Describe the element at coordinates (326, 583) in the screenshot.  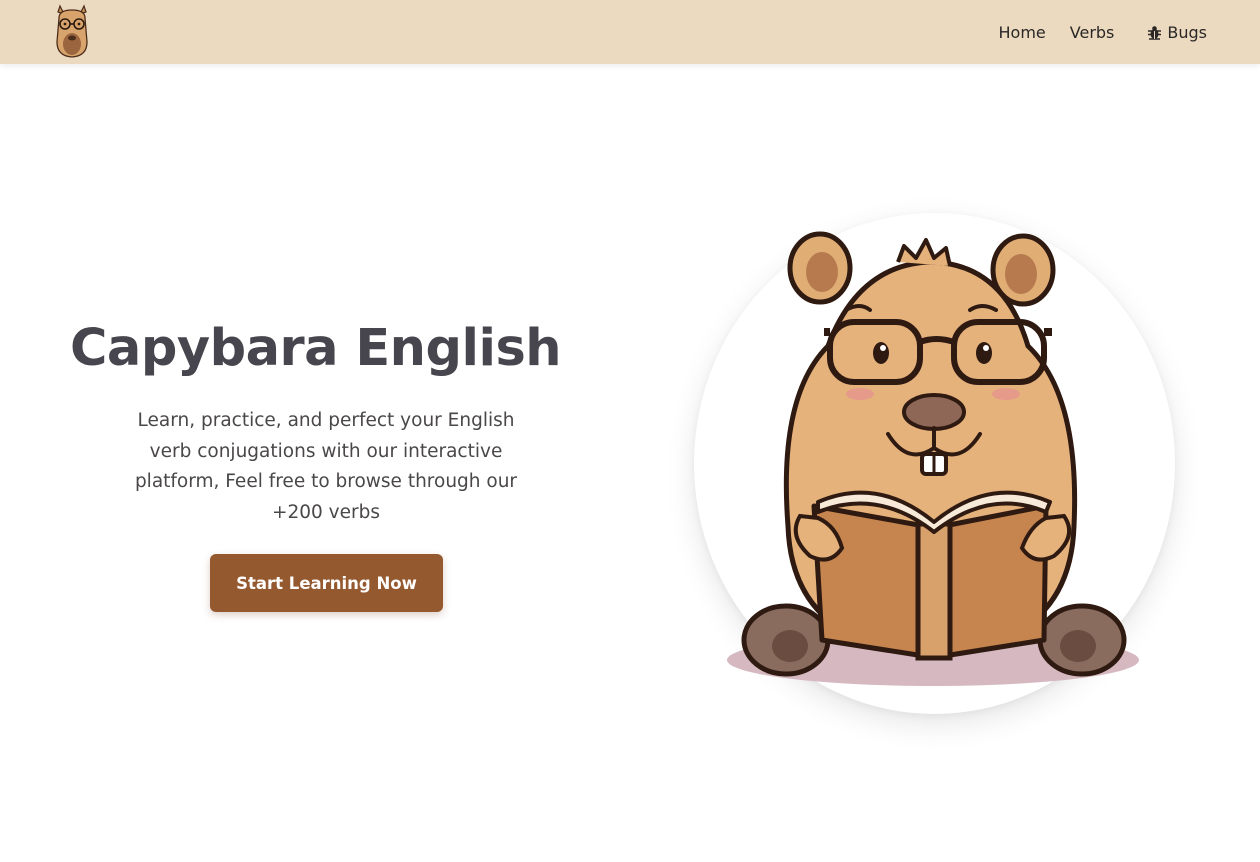
I see `start-learning-button: Start Learning Now` at that location.